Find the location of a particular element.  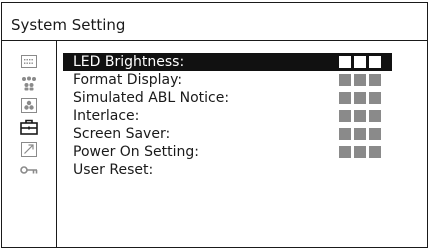

user-group-icon is located at coordinates (29, 83).